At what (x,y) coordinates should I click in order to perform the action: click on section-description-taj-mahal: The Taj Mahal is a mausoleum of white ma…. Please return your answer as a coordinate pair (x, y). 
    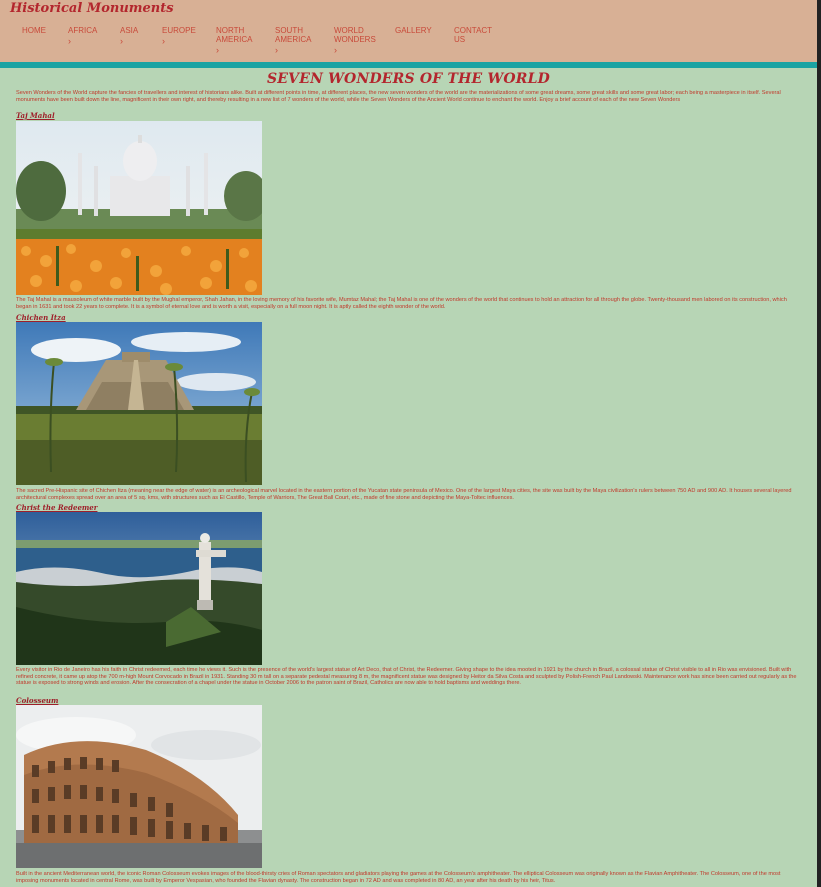
    Looking at the image, I should click on (401, 303).